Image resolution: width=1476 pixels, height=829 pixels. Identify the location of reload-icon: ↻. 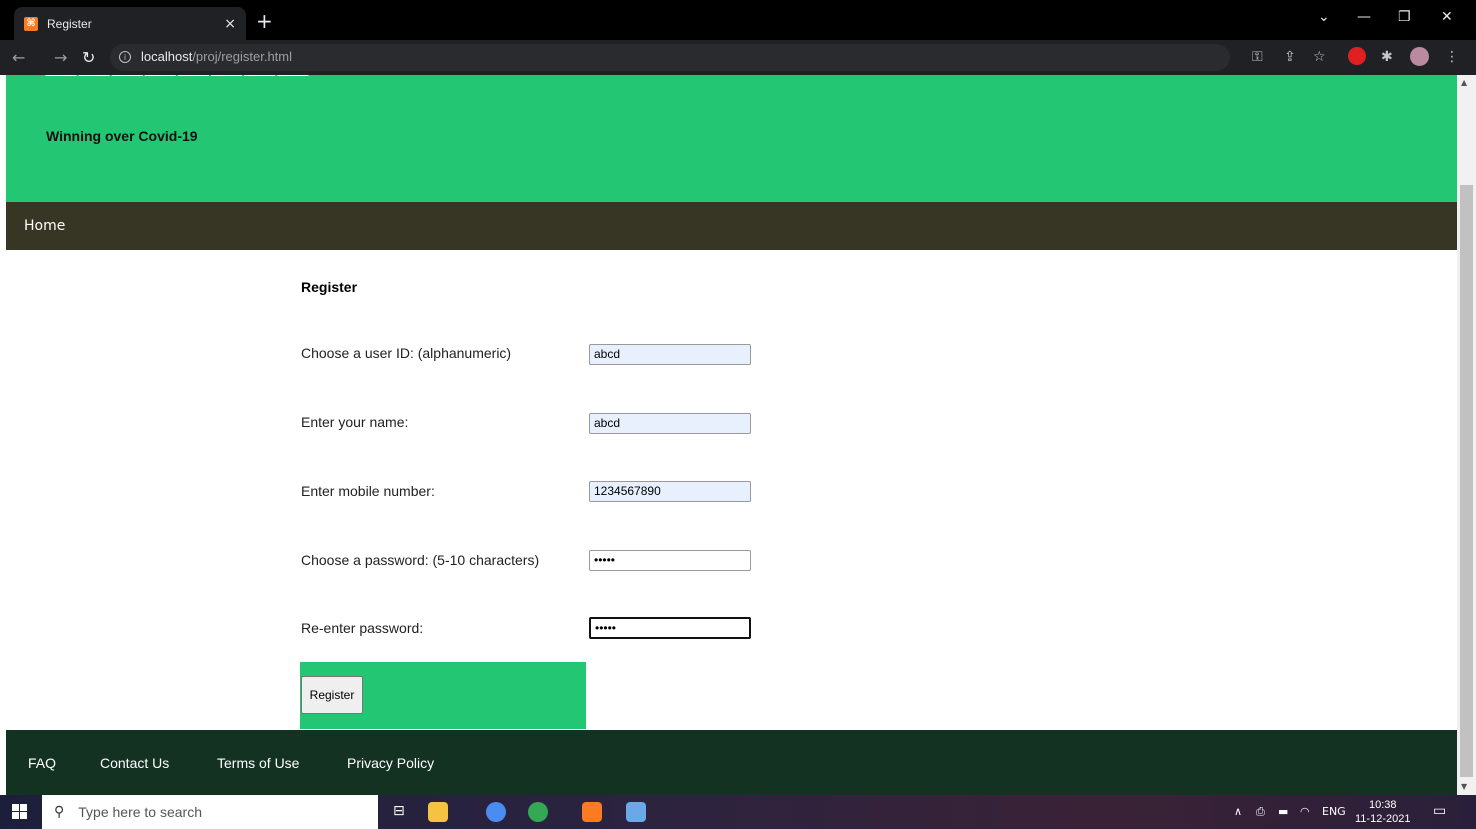
(88, 57).